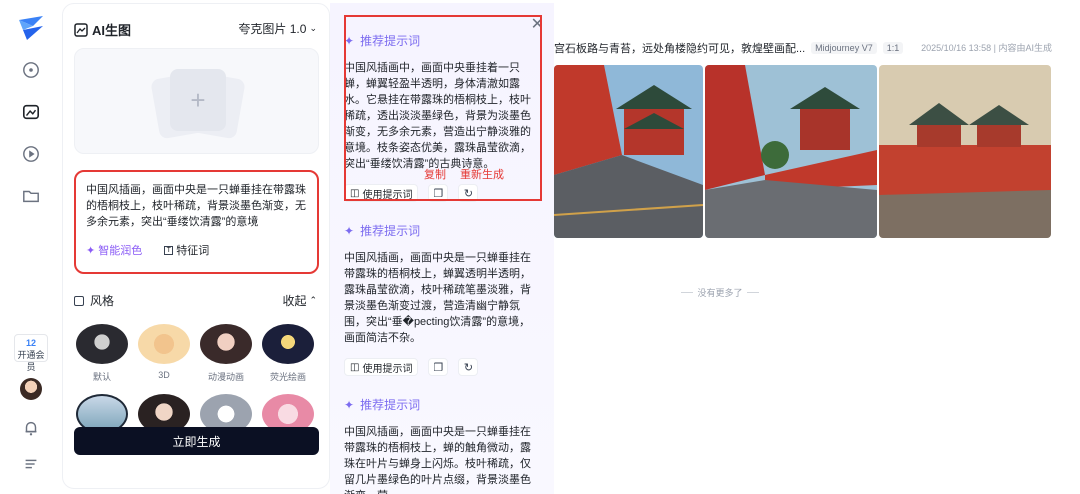 Image resolution: width=1080 pixels, height=494 pixels. I want to click on panel-header: AI生图, so click(102, 29).